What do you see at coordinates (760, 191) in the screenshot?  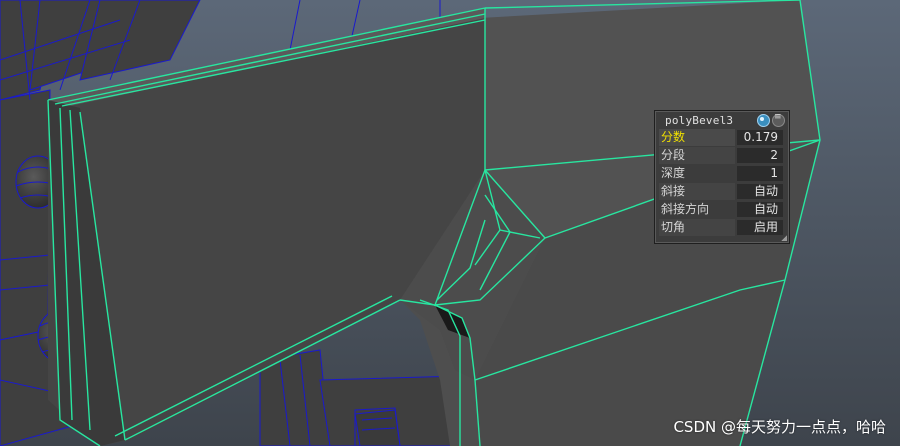 I see `attr-field-mitering: 自动` at bounding box center [760, 191].